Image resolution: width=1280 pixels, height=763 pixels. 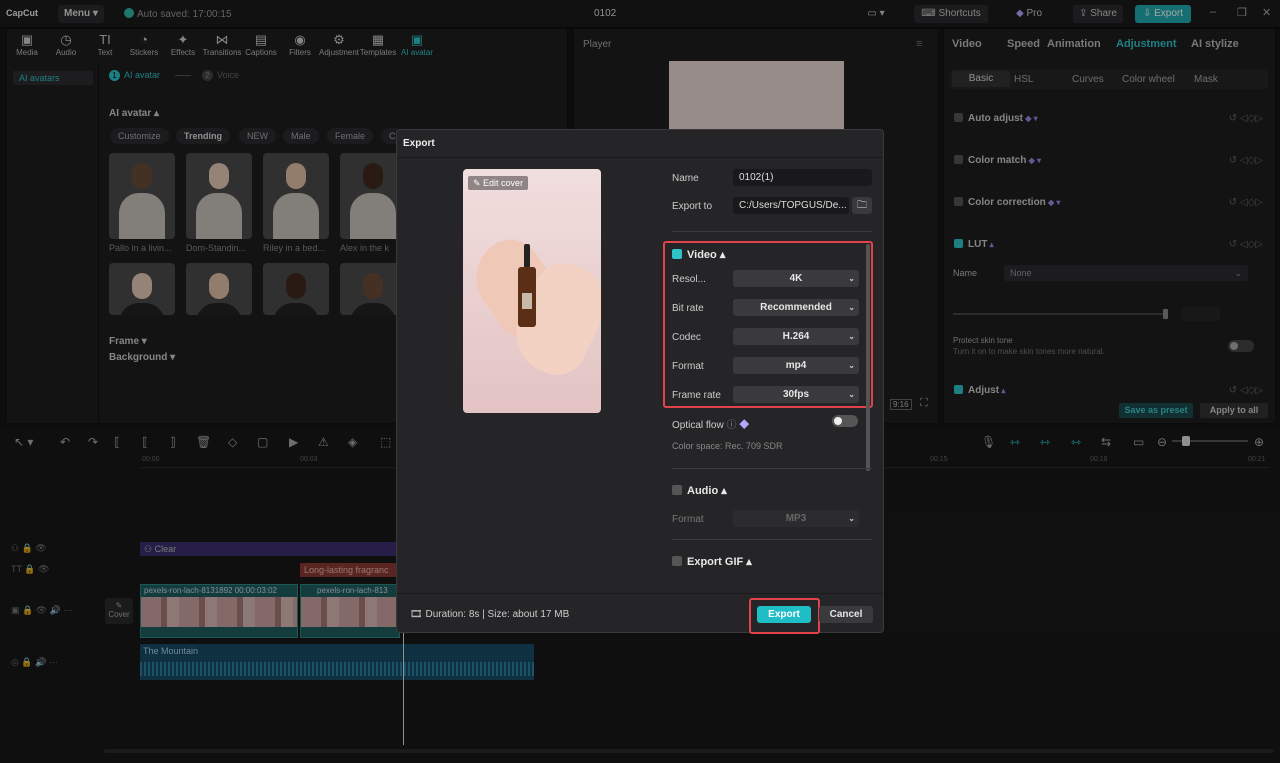 What do you see at coordinates (688, 519) in the screenshot?
I see `audio-format-label: Format` at bounding box center [688, 519].